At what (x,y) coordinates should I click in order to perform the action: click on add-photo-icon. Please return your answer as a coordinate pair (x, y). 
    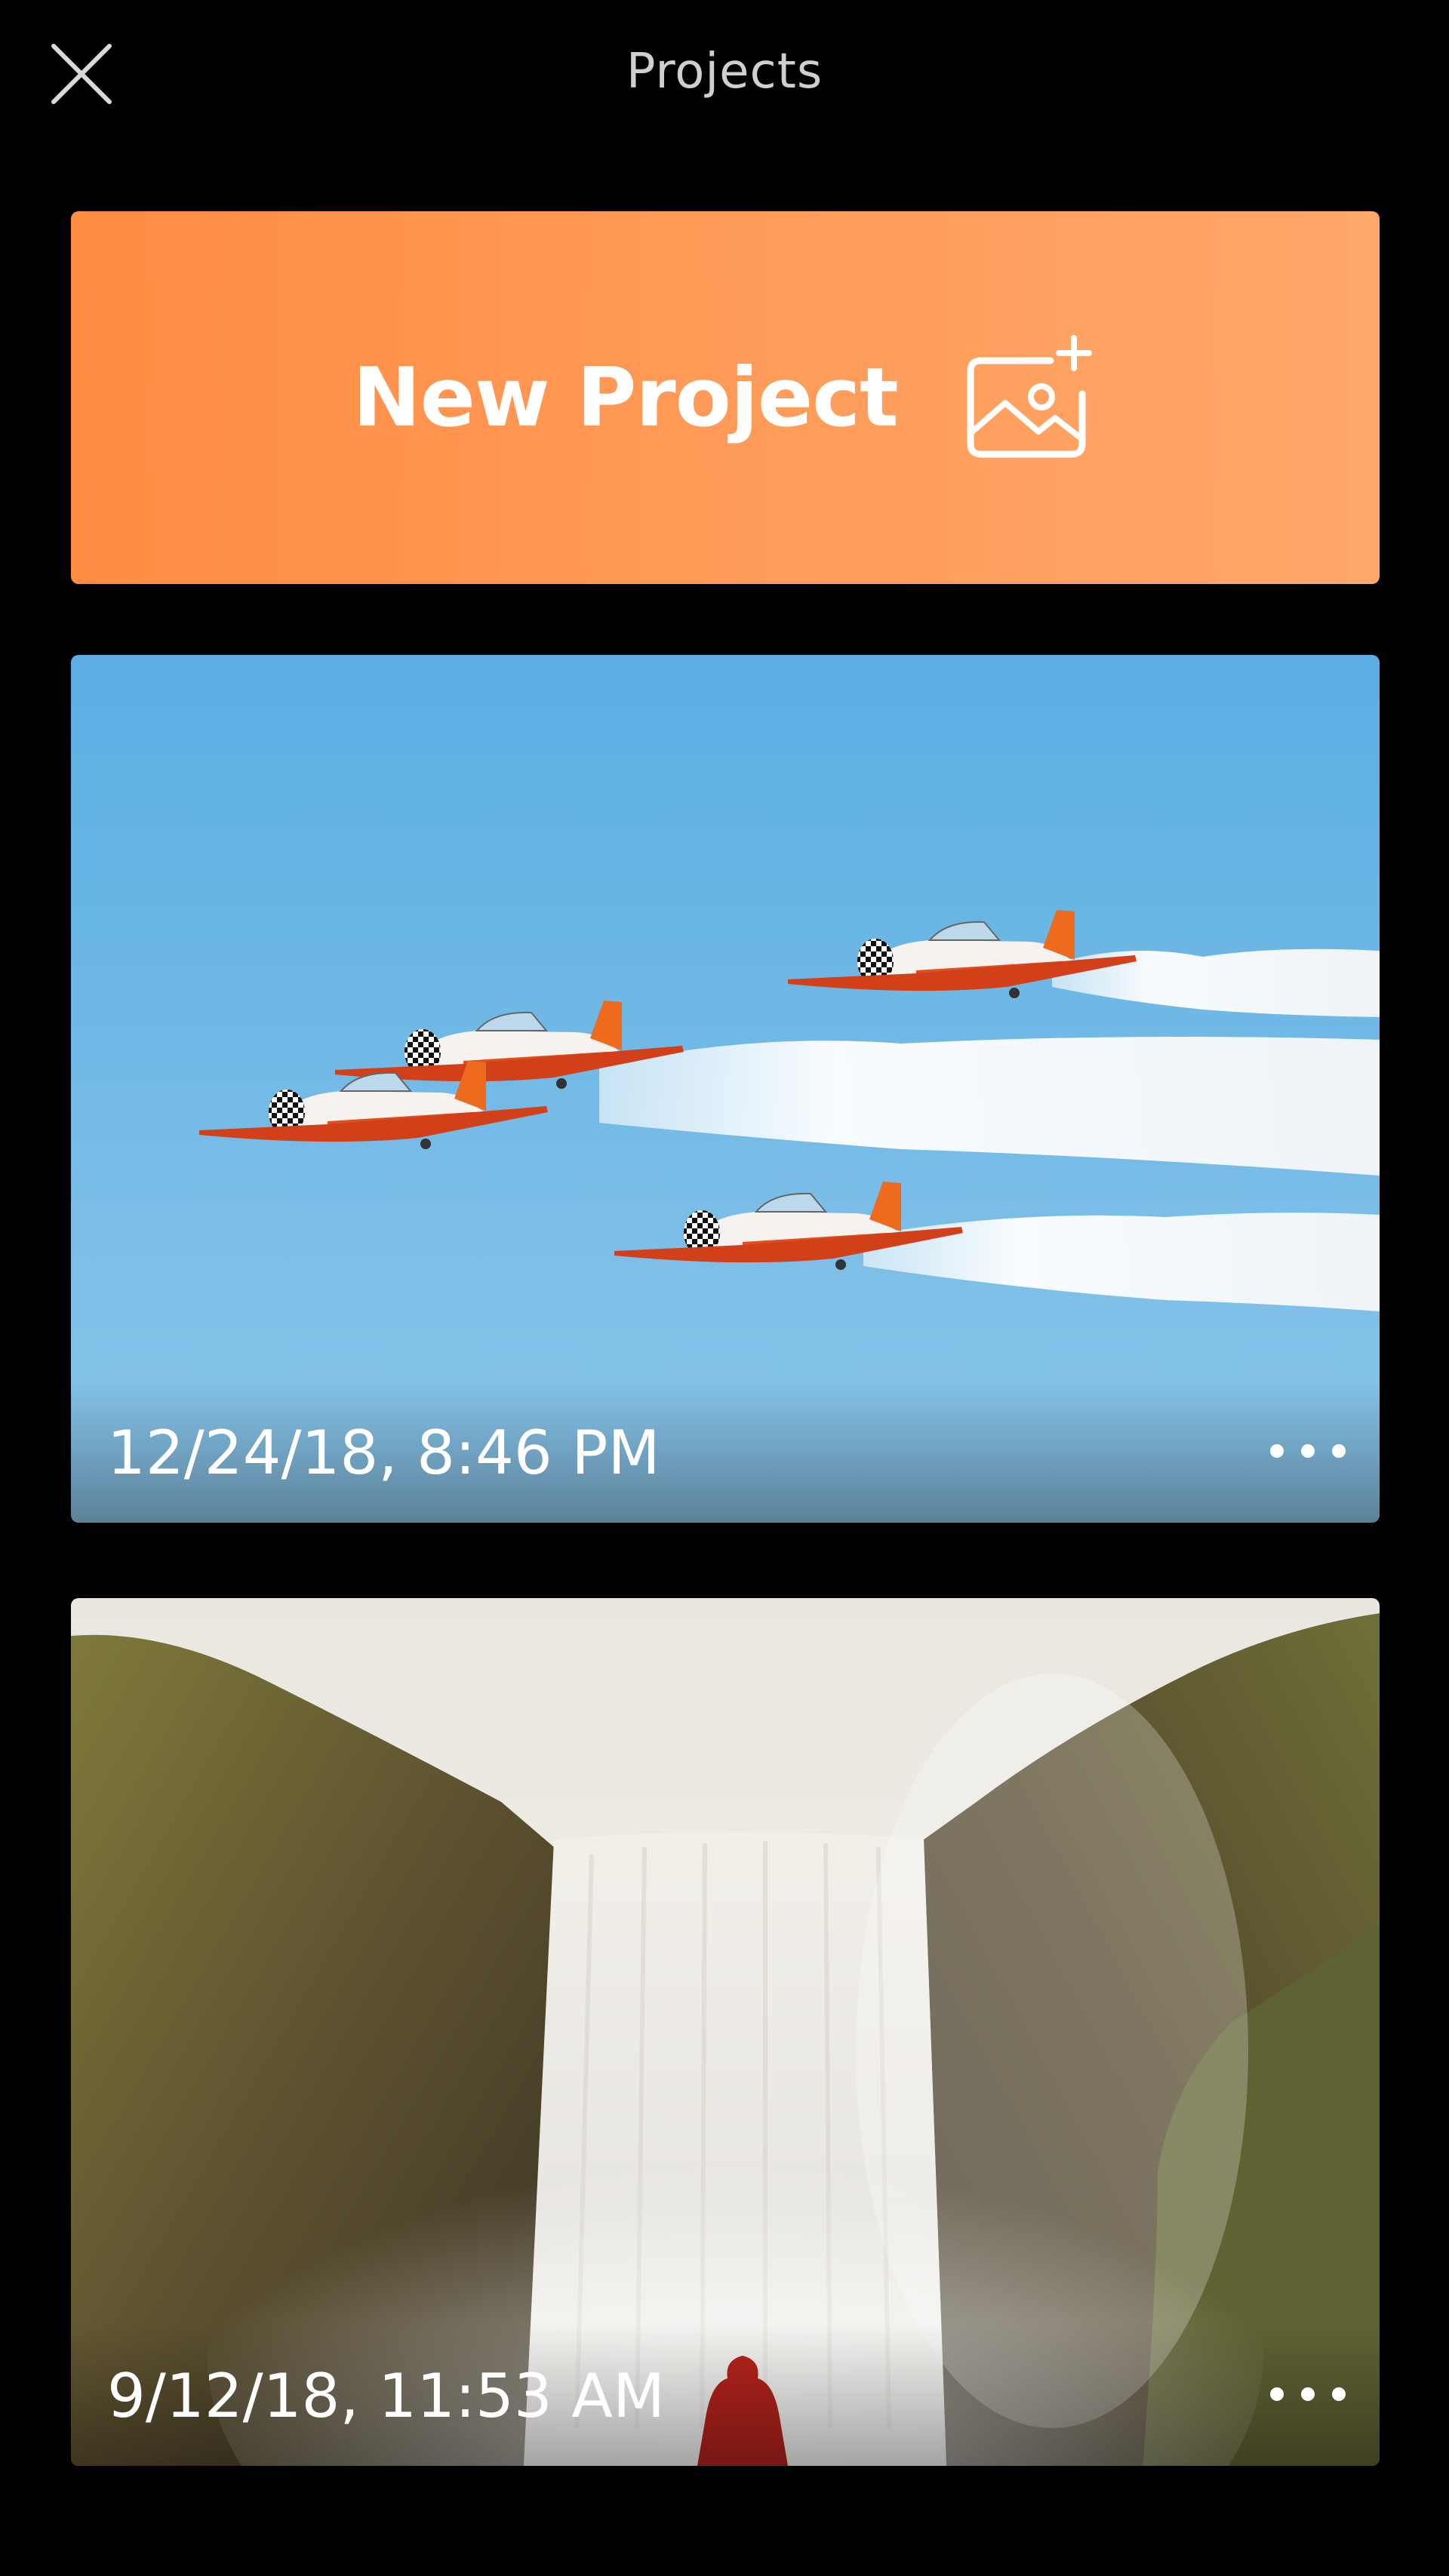
    Looking at the image, I should click on (1032, 398).